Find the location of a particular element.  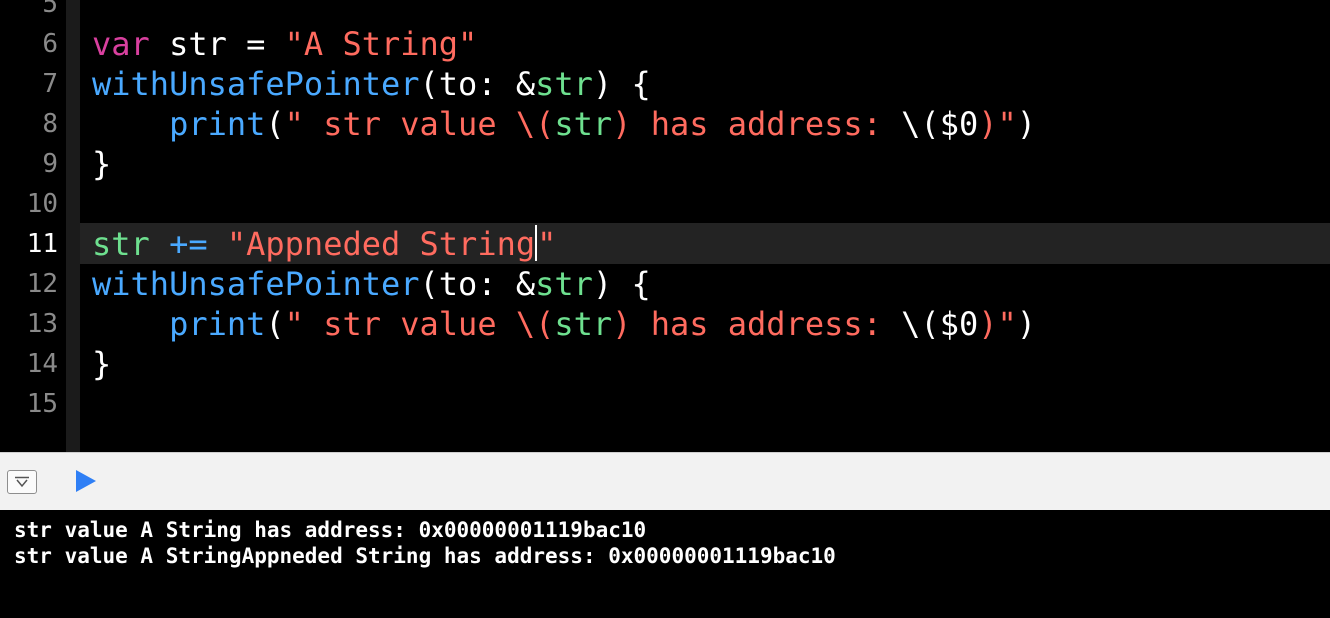

line-number: 6 is located at coordinates (50, 44).